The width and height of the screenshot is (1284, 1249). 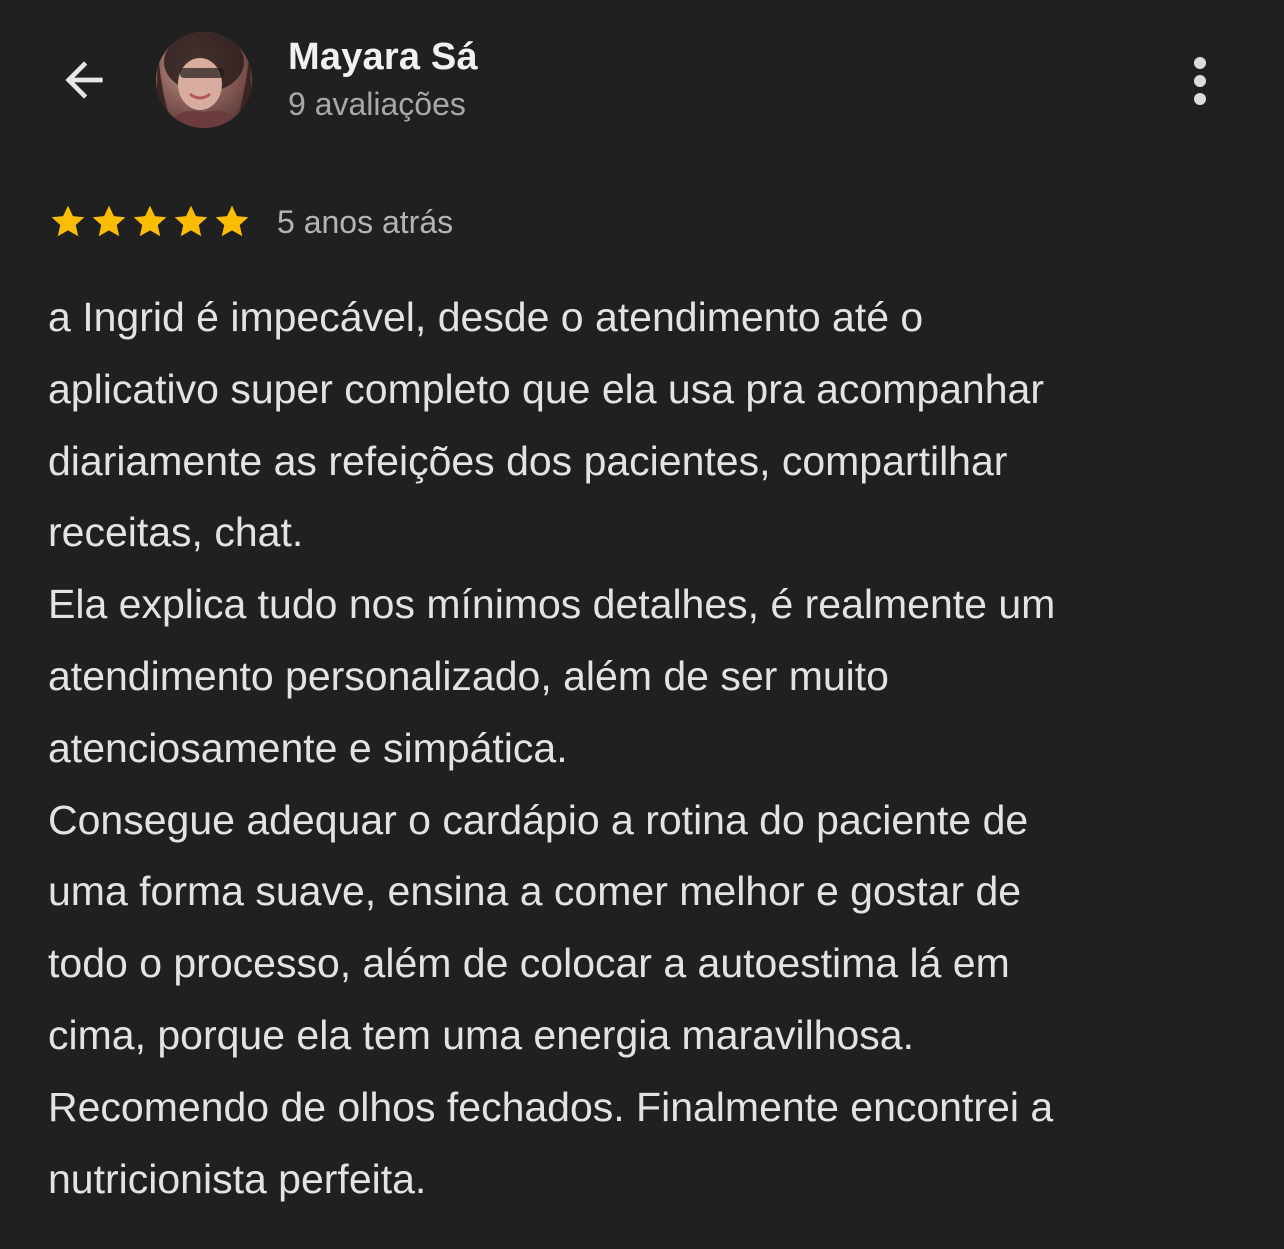 I want to click on avatar-photo, so click(x=204, y=80).